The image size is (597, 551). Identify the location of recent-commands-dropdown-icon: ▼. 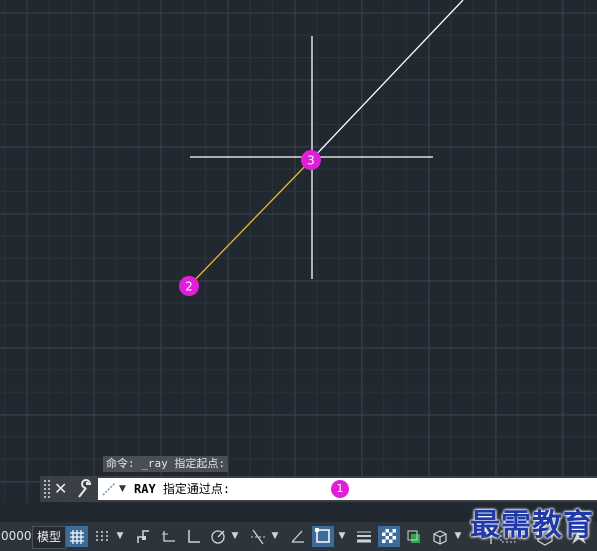
(122, 489).